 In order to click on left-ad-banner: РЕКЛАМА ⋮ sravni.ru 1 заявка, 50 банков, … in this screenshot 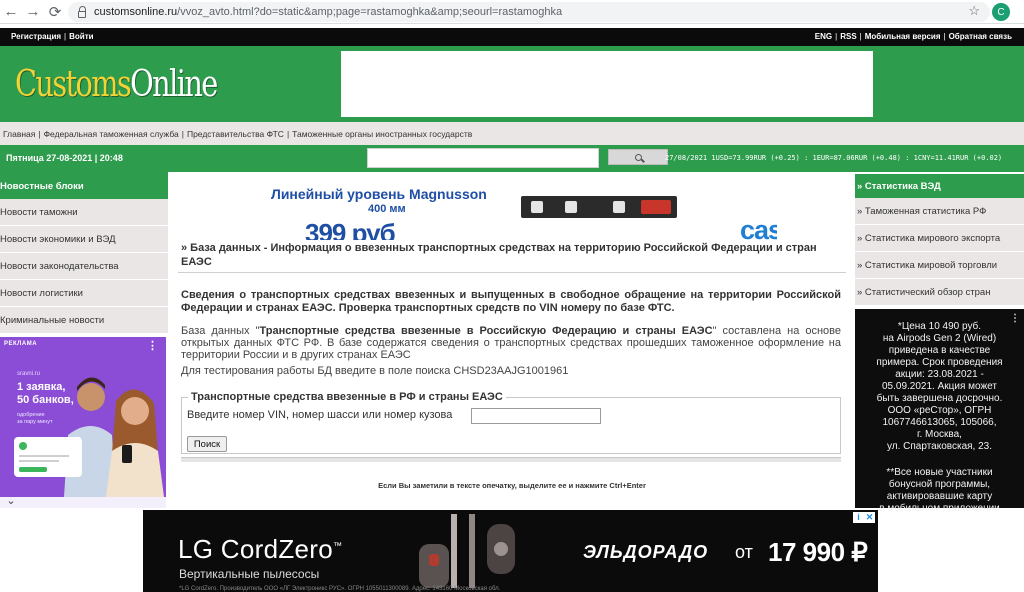, I will do `click(83, 422)`.